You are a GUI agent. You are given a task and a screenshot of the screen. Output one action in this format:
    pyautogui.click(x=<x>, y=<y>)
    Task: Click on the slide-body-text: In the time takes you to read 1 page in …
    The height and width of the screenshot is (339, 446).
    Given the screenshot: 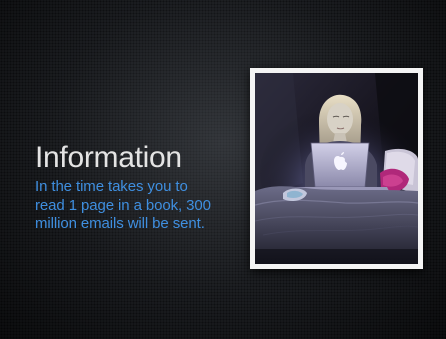 What is the action you would take?
    pyautogui.click(x=123, y=205)
    